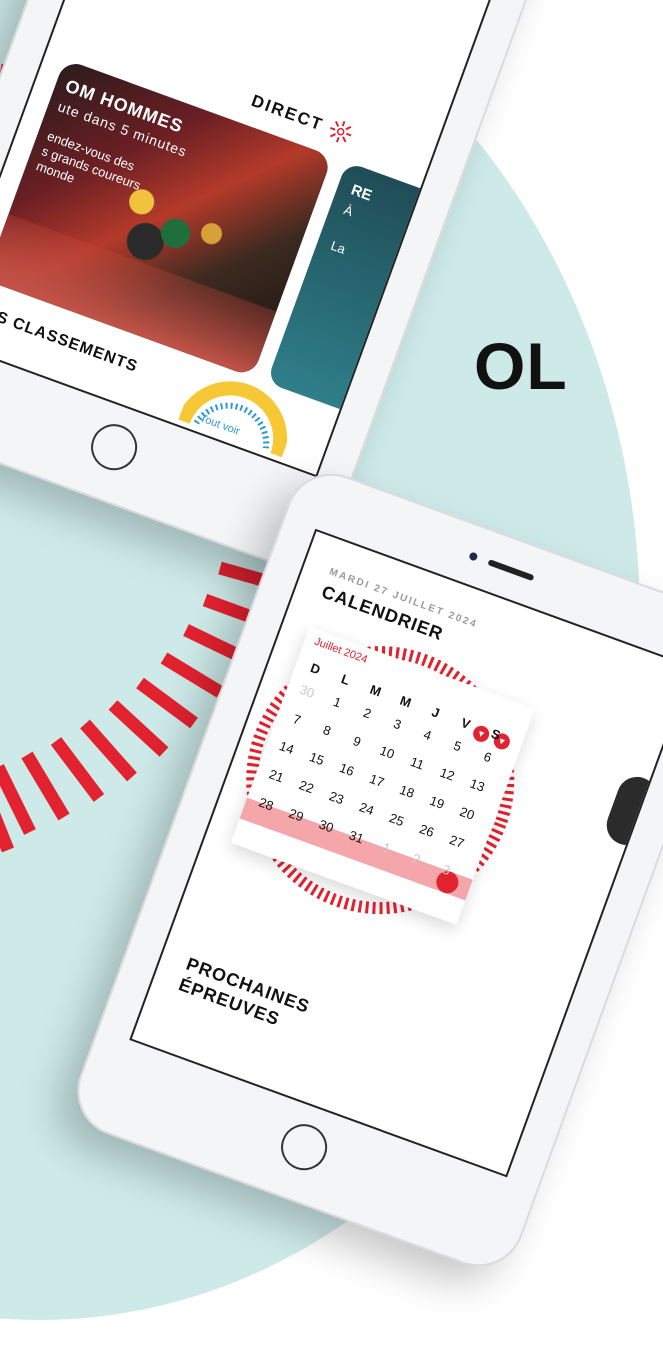 The height and width of the screenshot is (1367, 663). What do you see at coordinates (287, 748) in the screenshot?
I see `calendar-day: 14` at bounding box center [287, 748].